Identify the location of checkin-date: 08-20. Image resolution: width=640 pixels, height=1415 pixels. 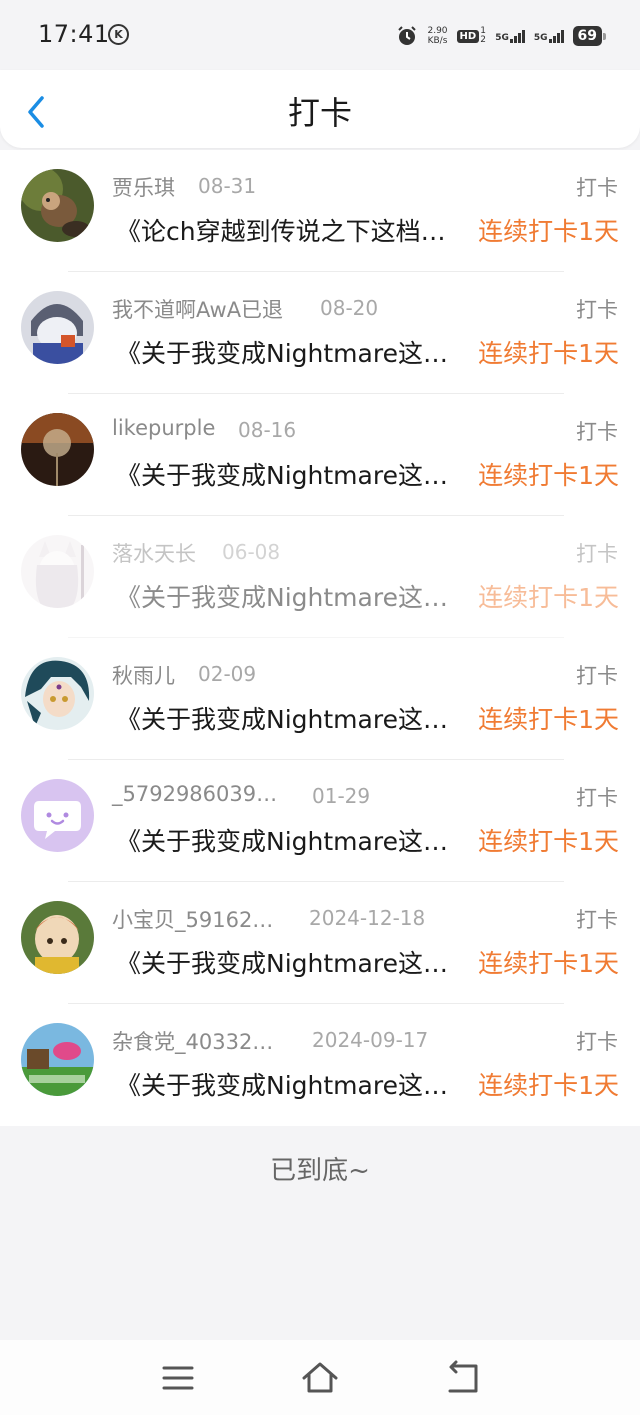
(349, 308).